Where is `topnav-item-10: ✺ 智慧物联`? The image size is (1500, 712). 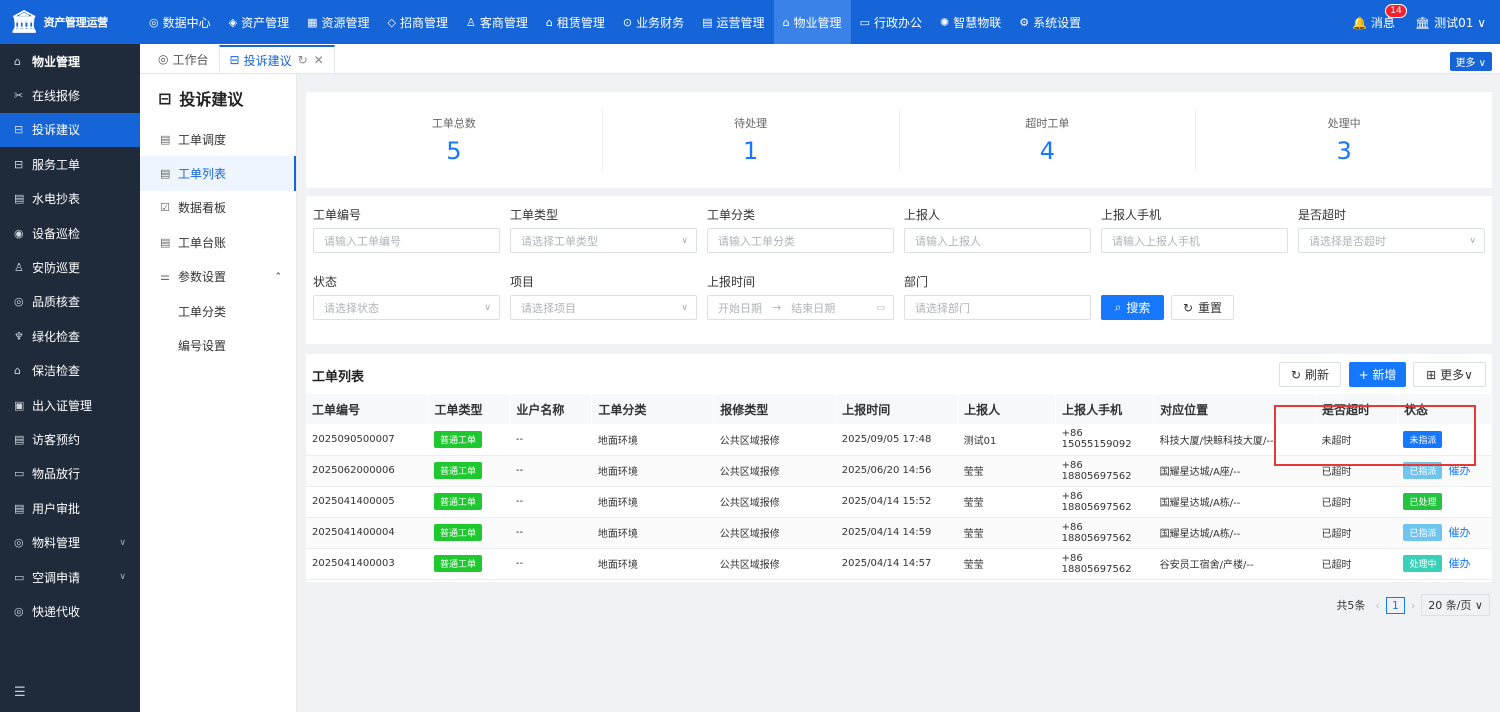 topnav-item-10: ✺ 智慧物联 is located at coordinates (970, 22).